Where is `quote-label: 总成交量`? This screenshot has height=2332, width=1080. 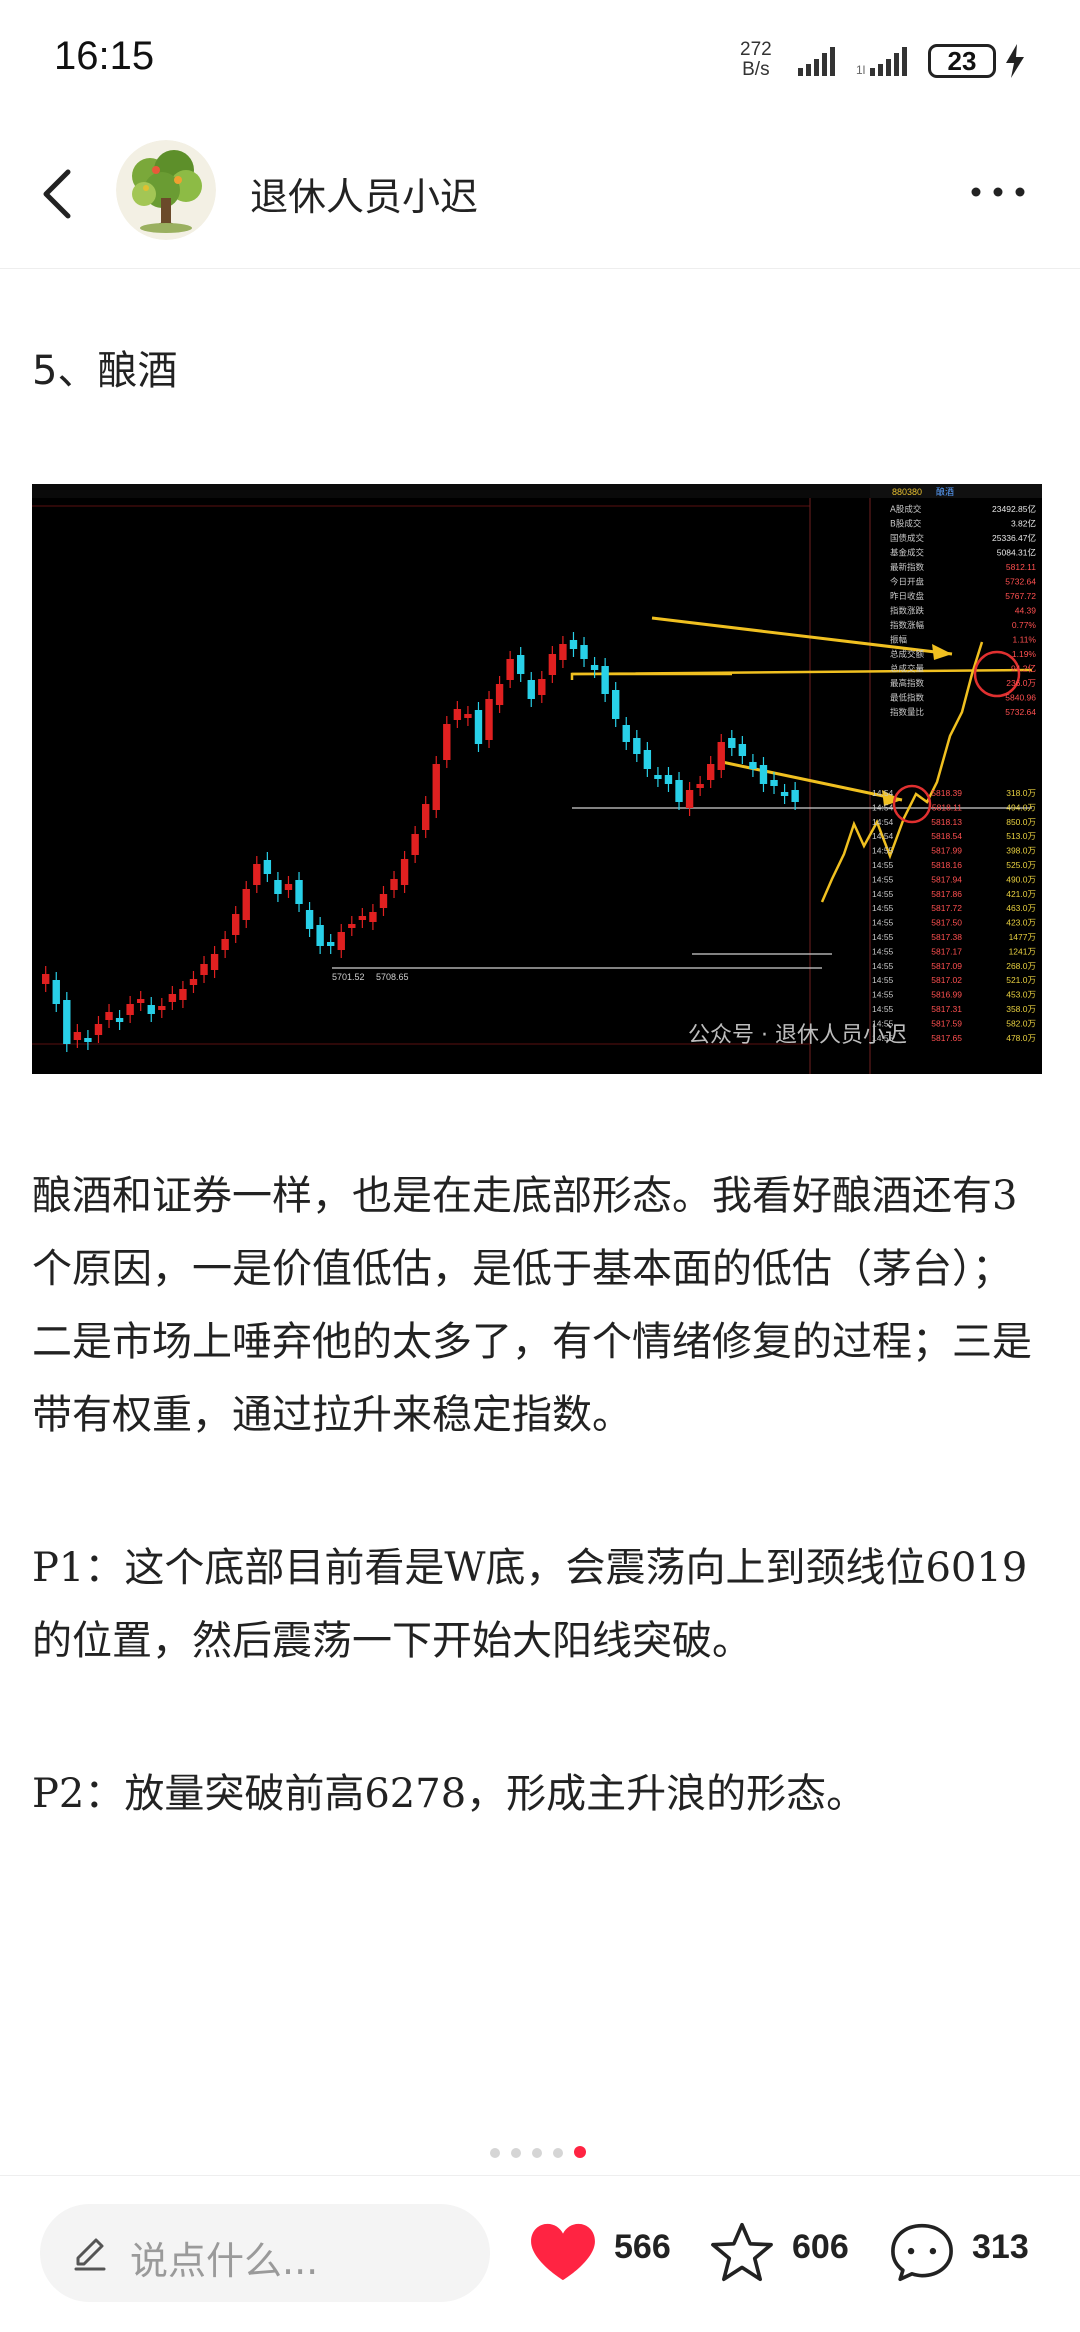 quote-label: 总成交量 is located at coordinates (907, 669).